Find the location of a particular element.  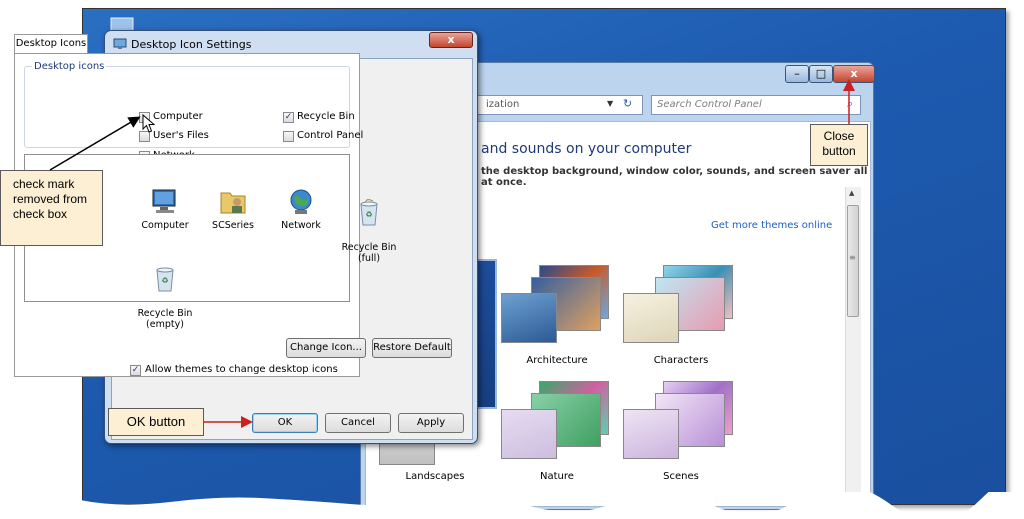

torn-edge is located at coordinates (512, 505).